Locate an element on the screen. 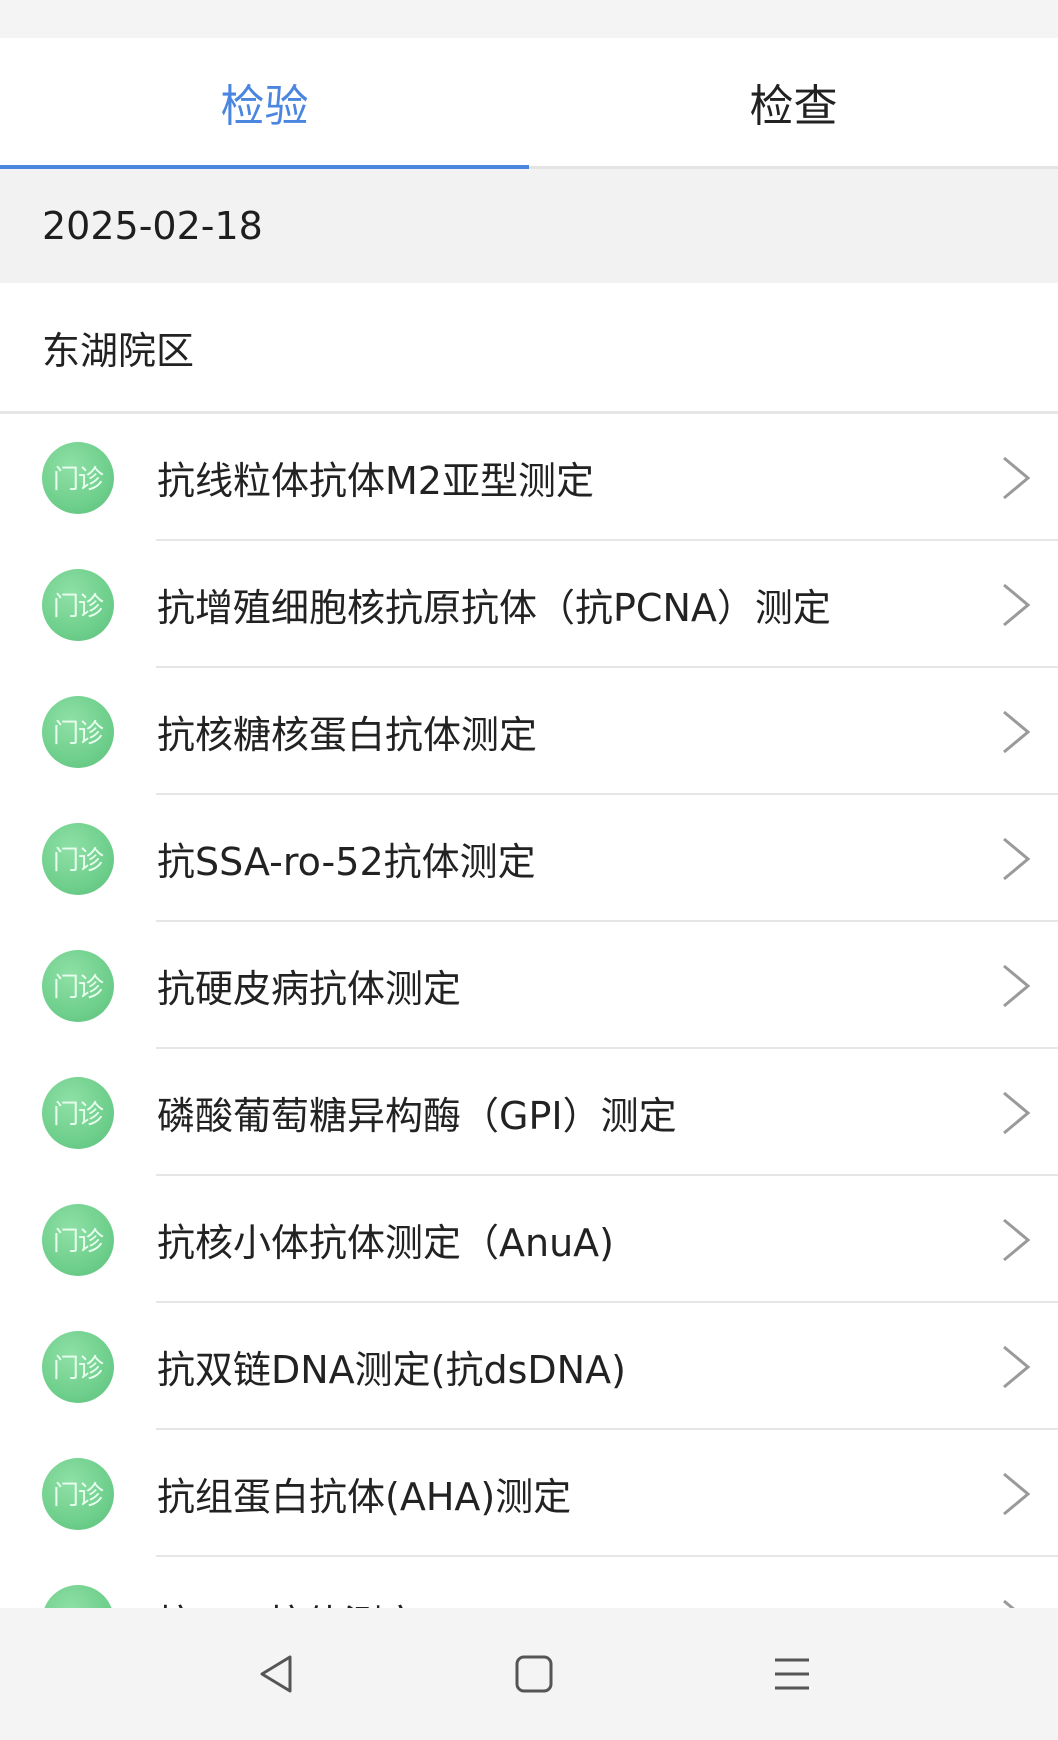  system-nav-bar is located at coordinates (529, 1674).